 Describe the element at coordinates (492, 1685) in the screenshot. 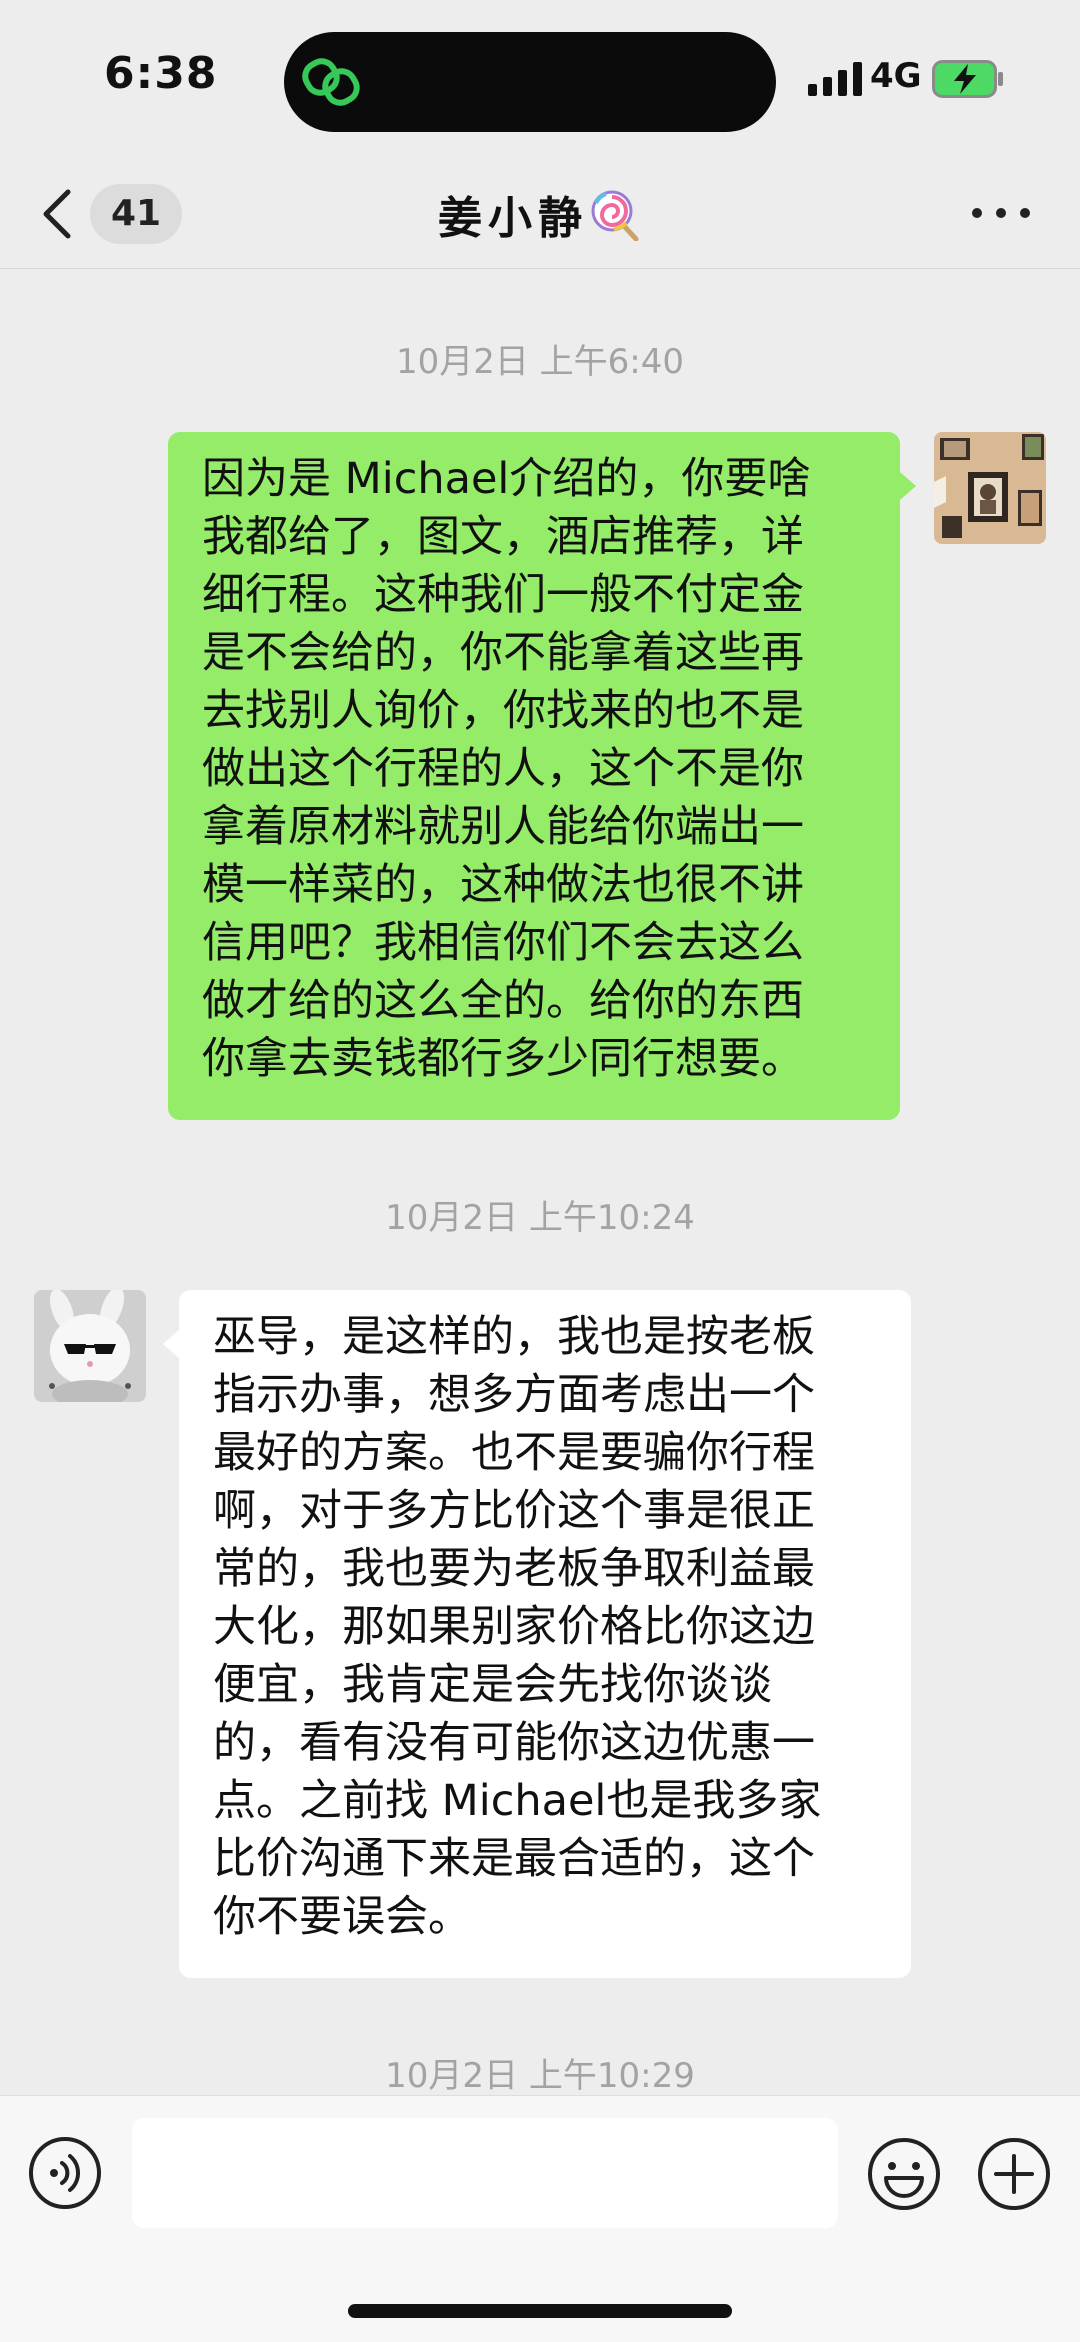

I see `message-line: 便宜，我肯定是会先找你谈谈` at that location.